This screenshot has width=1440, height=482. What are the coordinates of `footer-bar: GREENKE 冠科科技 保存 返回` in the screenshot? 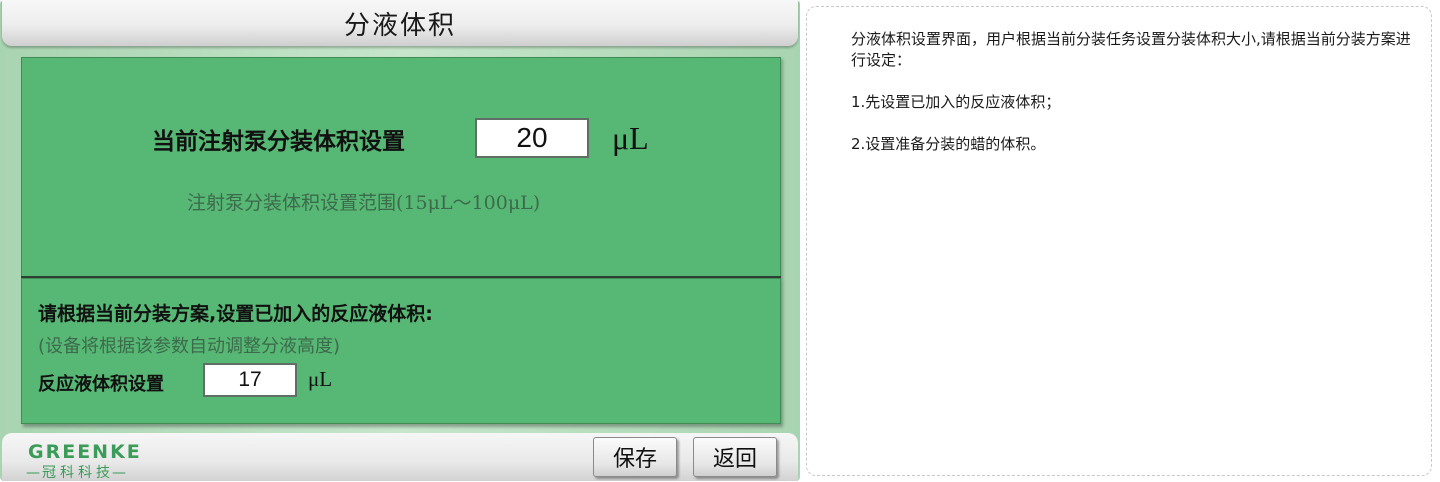 It's located at (400, 457).